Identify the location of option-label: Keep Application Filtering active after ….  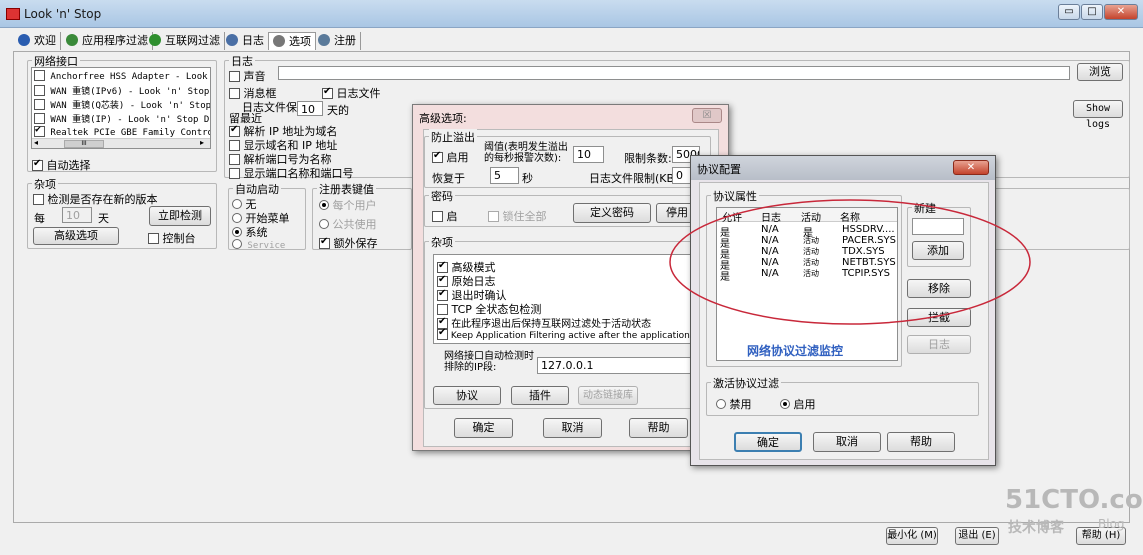
(572, 336).